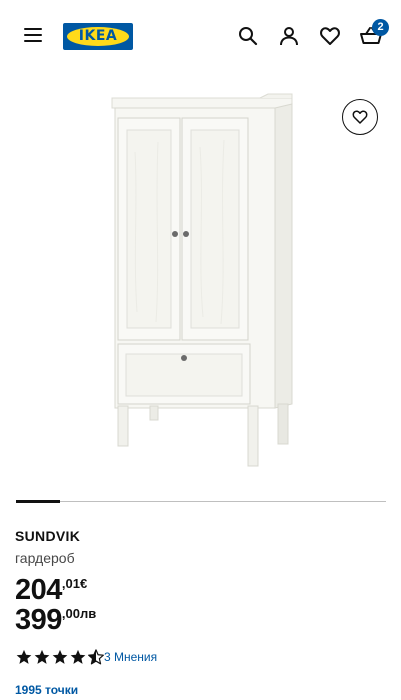  Describe the element at coordinates (201, 501) in the screenshot. I see `gallery-progress-track` at that location.